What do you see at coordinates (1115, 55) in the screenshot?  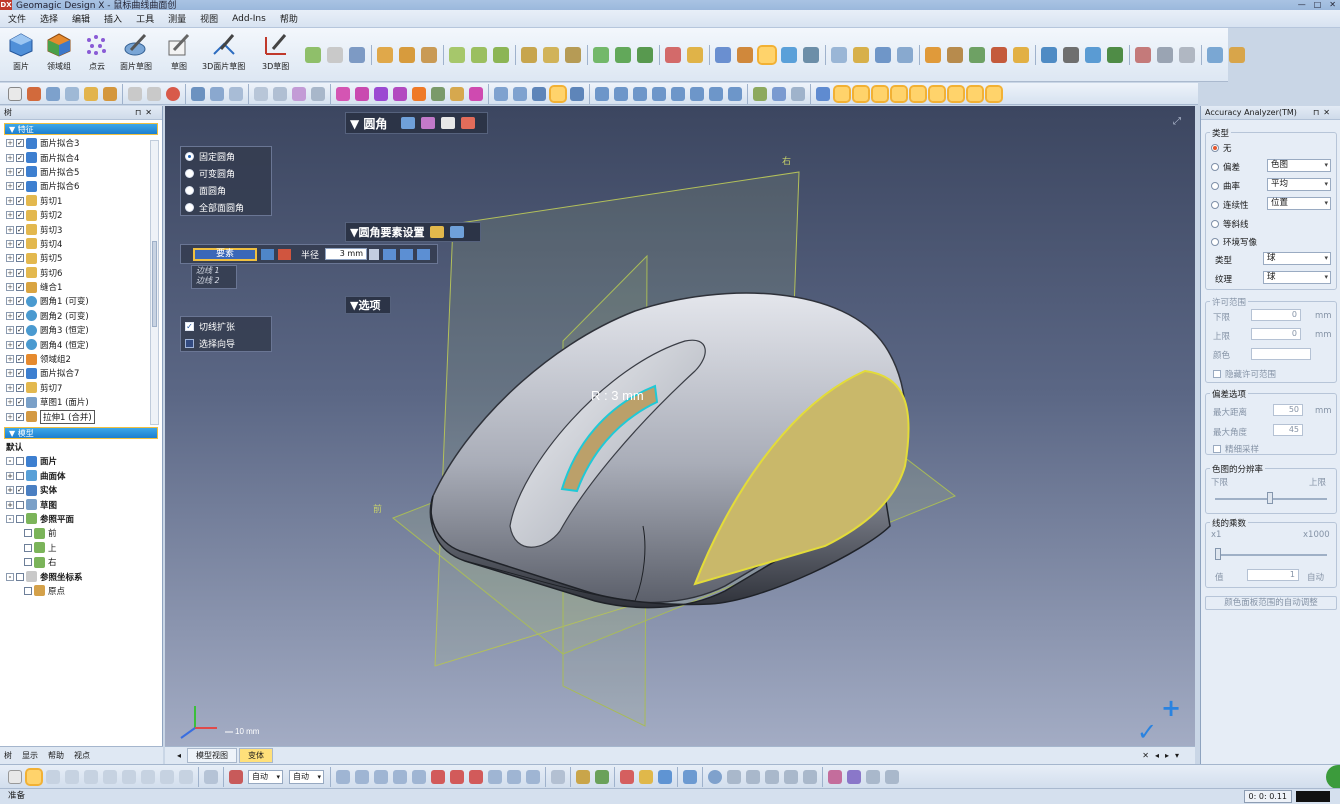 I see `trim-icon` at bounding box center [1115, 55].